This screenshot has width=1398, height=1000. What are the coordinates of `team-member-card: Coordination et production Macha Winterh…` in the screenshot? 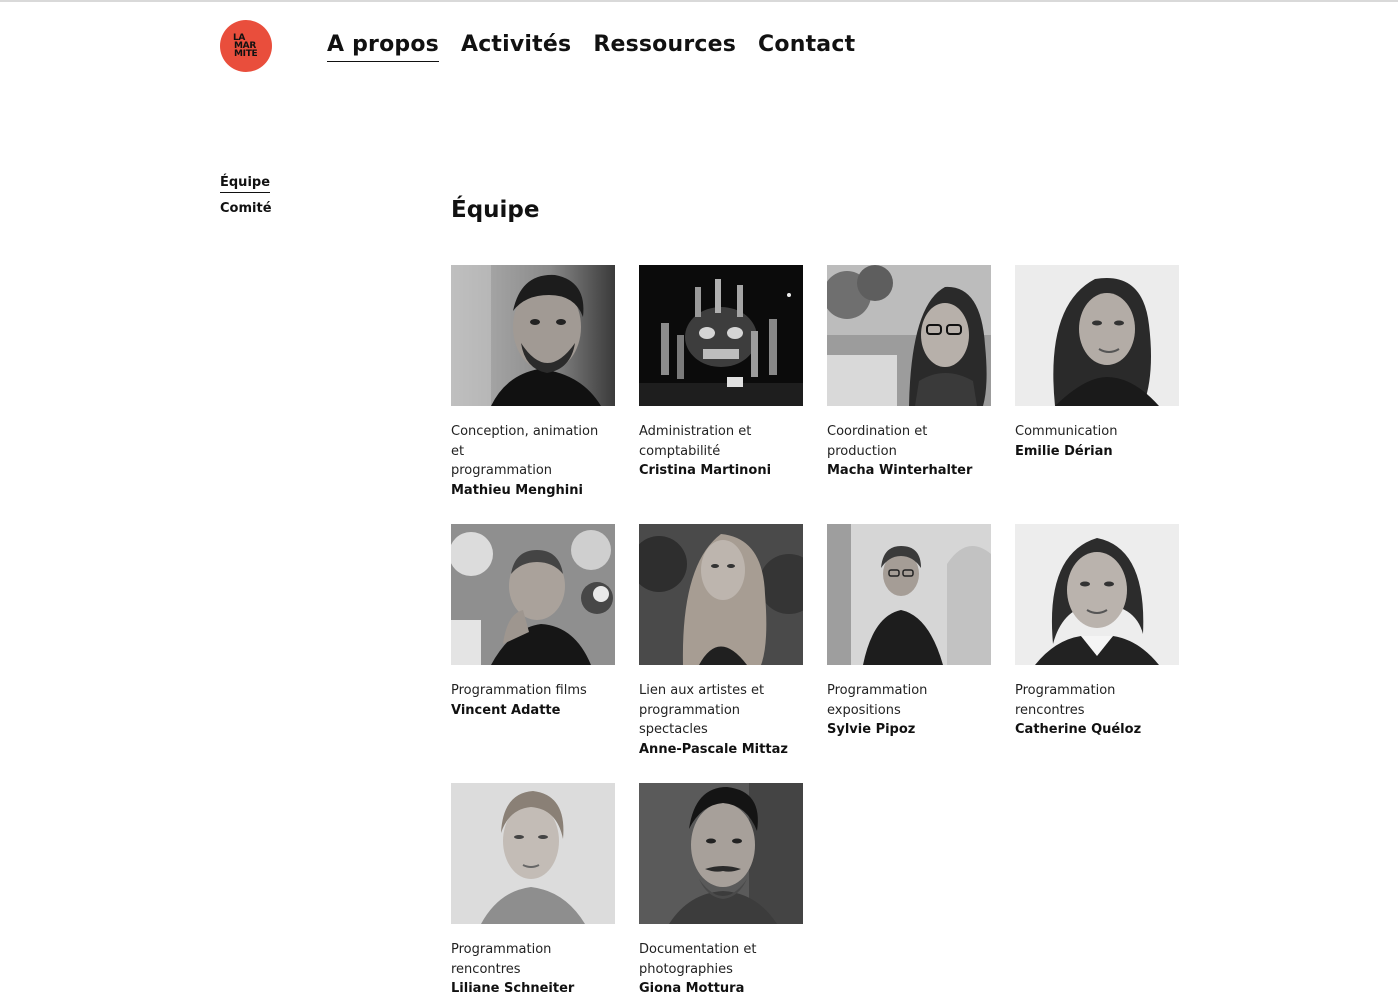 It's located at (909, 394).